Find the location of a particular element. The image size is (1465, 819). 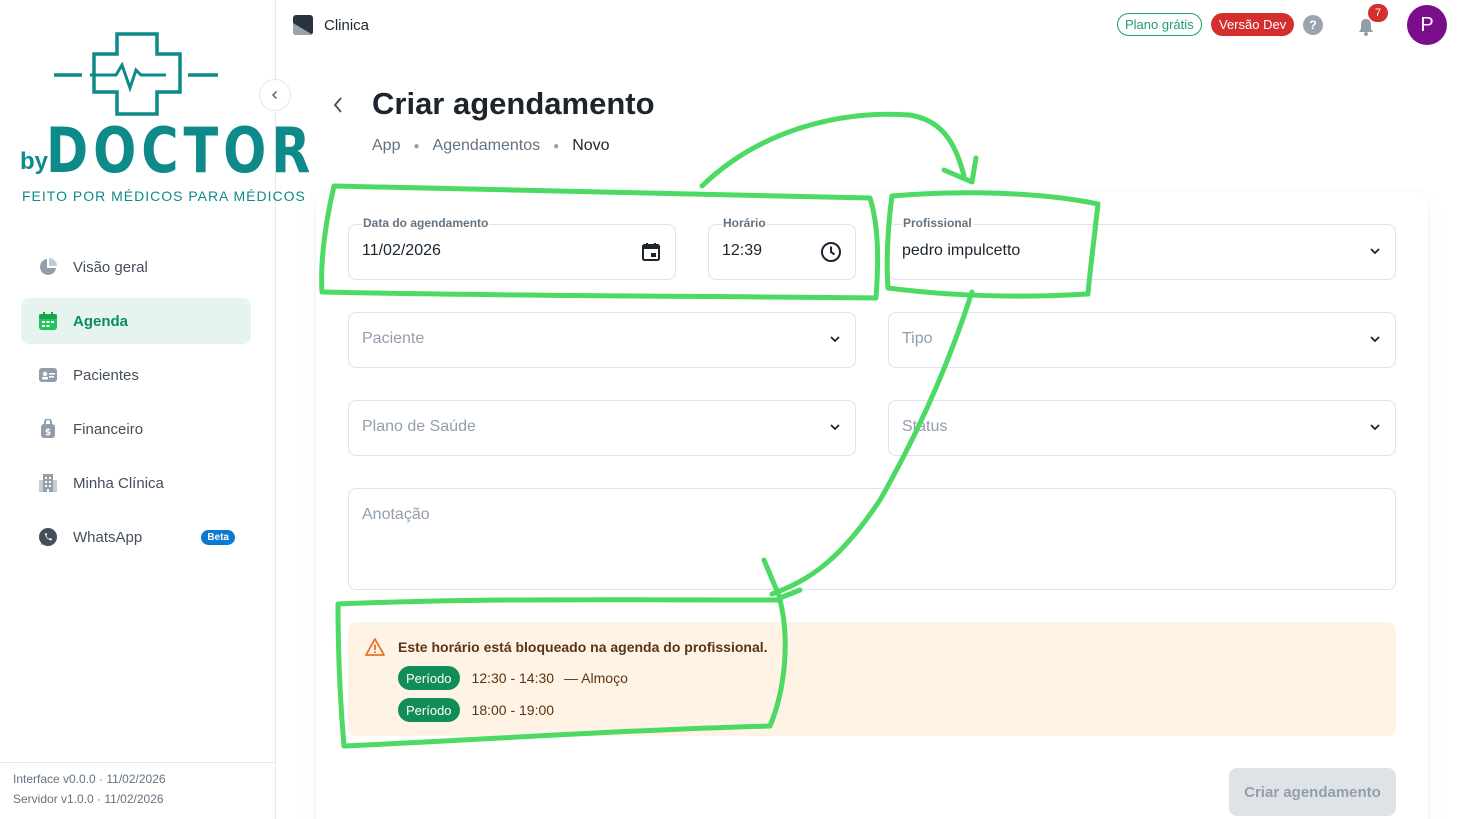

clinic-name: Clinica is located at coordinates (347, 25).